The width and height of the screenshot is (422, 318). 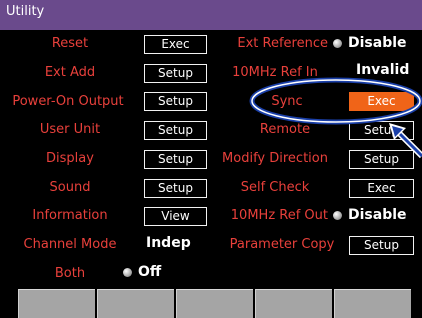 What do you see at coordinates (285, 129) in the screenshot?
I see `label-remote: Remote` at bounding box center [285, 129].